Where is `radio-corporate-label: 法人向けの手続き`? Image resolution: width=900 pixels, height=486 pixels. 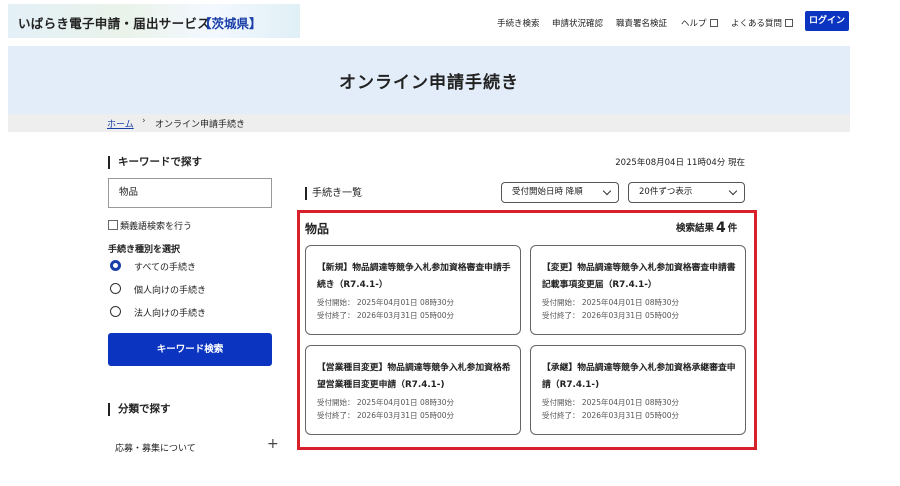 radio-corporate-label: 法人向けの手続き is located at coordinates (170, 312).